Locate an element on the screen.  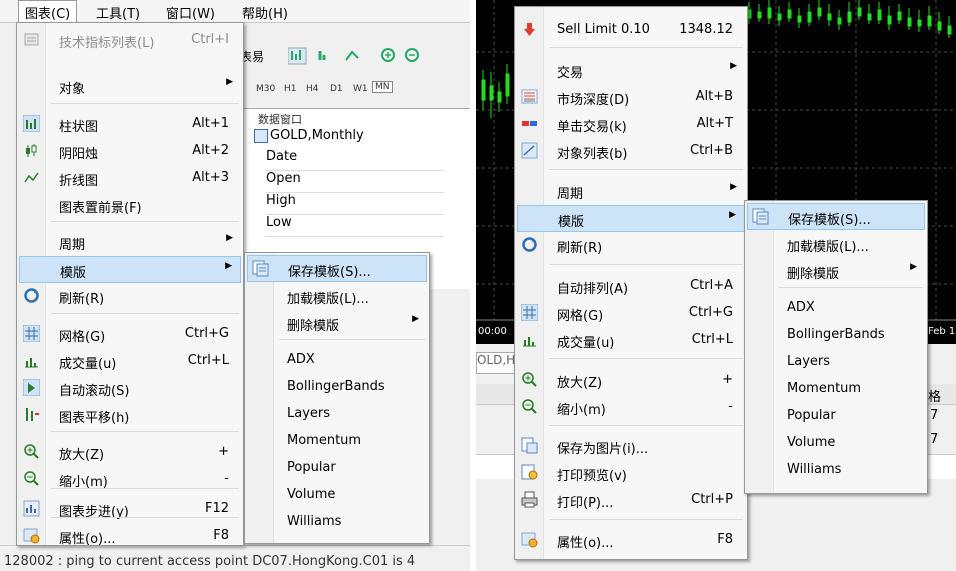
menu-item-label: 周期 is located at coordinates (72, 245).